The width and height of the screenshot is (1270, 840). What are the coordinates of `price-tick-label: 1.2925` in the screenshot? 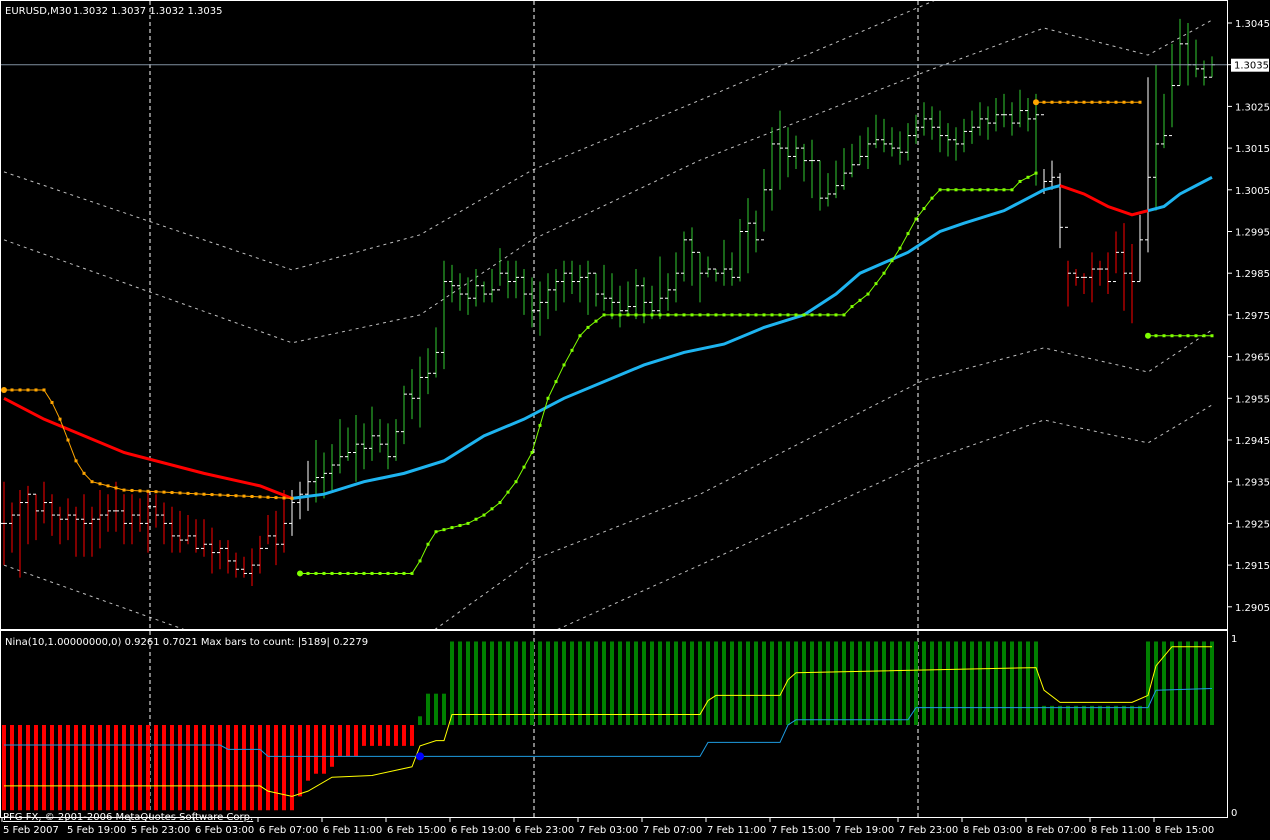 It's located at (1252, 524).